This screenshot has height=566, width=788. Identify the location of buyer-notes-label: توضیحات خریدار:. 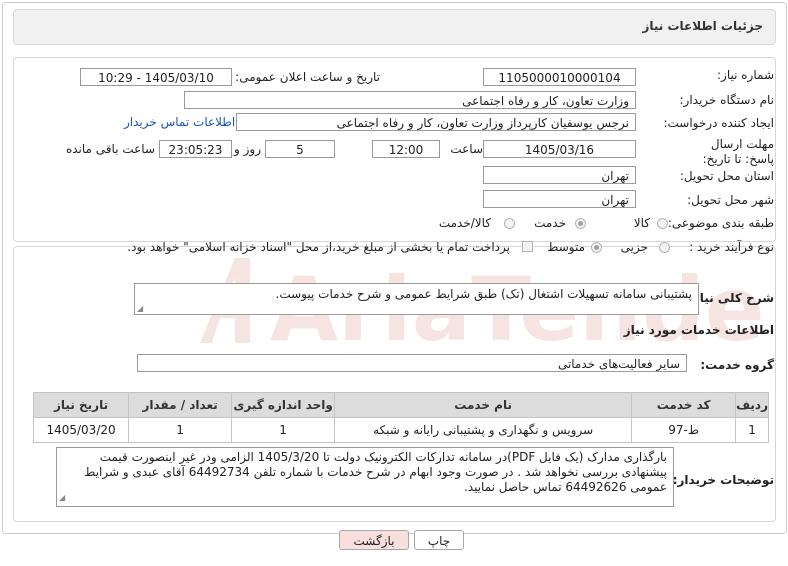
(723, 480).